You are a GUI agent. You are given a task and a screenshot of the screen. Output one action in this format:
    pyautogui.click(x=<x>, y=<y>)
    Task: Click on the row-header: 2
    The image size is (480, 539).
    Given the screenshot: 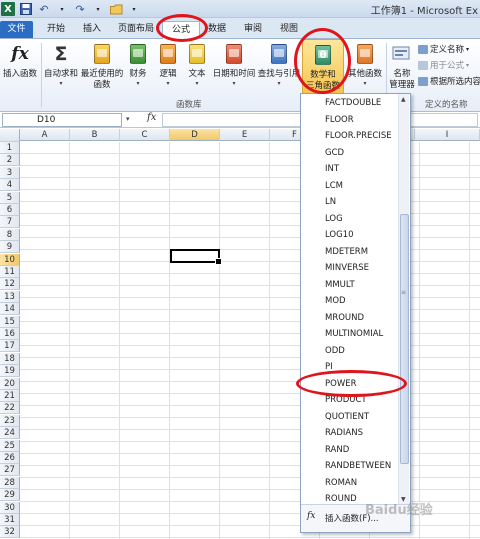 What is the action you would take?
    pyautogui.click(x=10, y=160)
    